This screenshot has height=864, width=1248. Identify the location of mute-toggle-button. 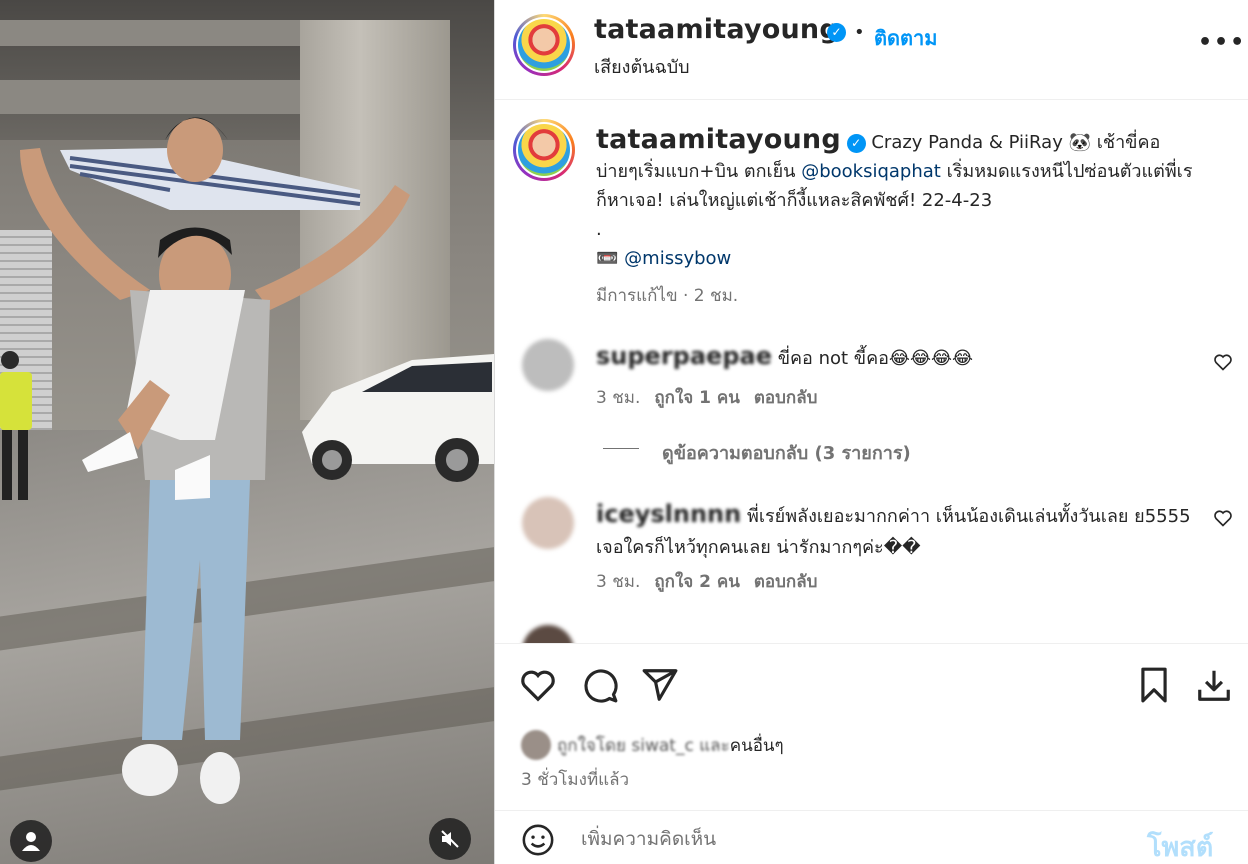
(450, 839).